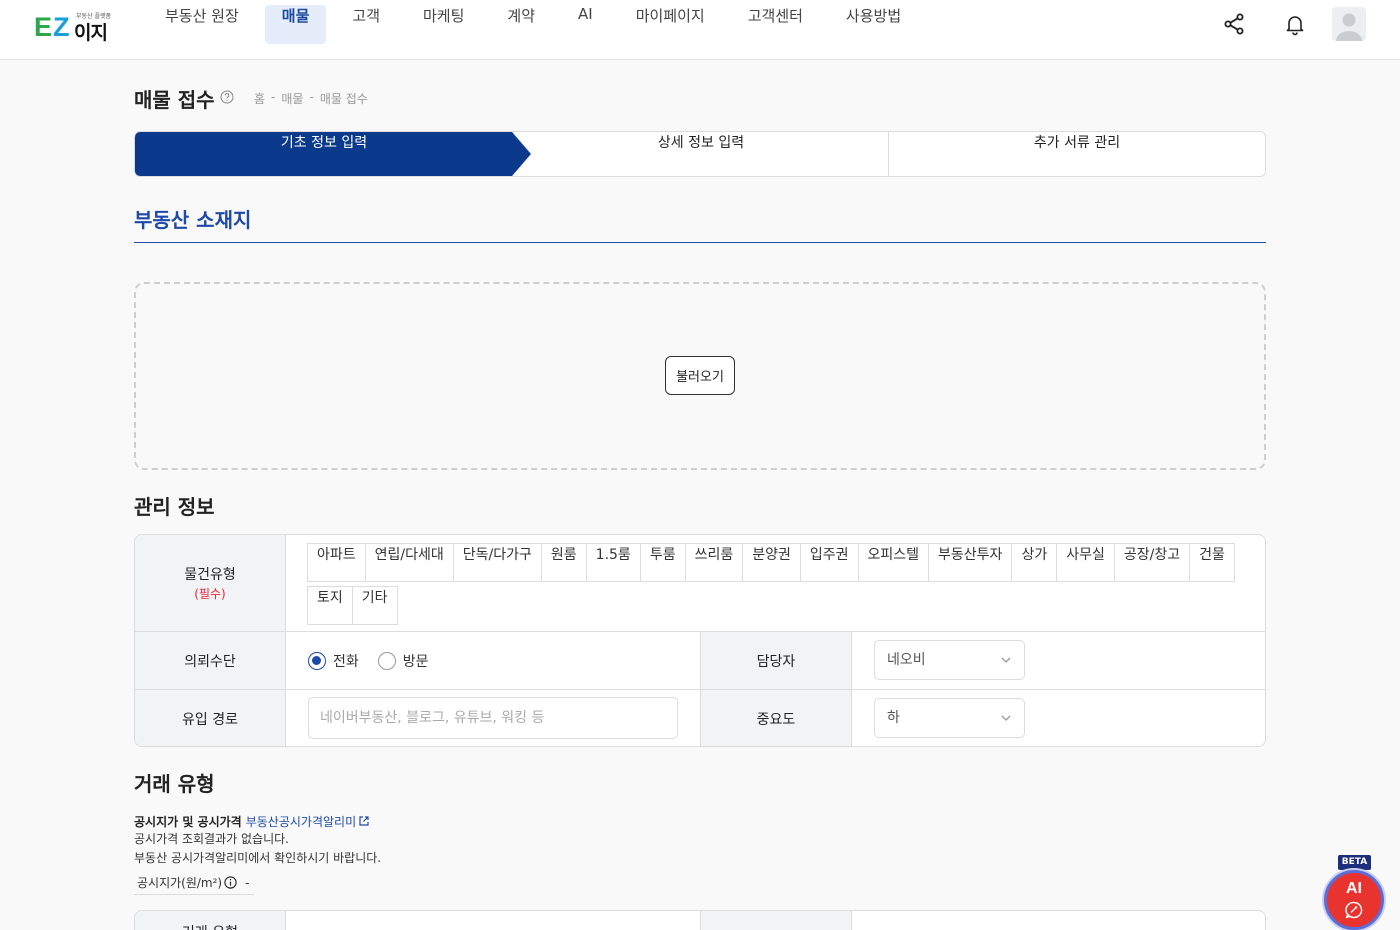 The width and height of the screenshot is (1400, 930). I want to click on main-nav: 부동산 원장 매물 고객 마케팅 계약 AI 마이페이지 고객센터 사용방법, so click(537, 24).